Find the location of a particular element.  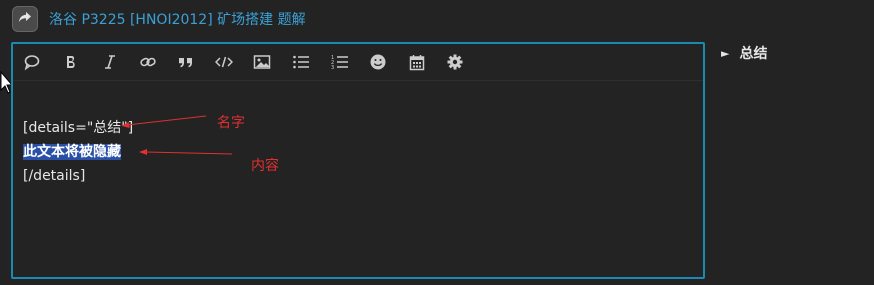

annotation-name-label: 名字 is located at coordinates (231, 123).